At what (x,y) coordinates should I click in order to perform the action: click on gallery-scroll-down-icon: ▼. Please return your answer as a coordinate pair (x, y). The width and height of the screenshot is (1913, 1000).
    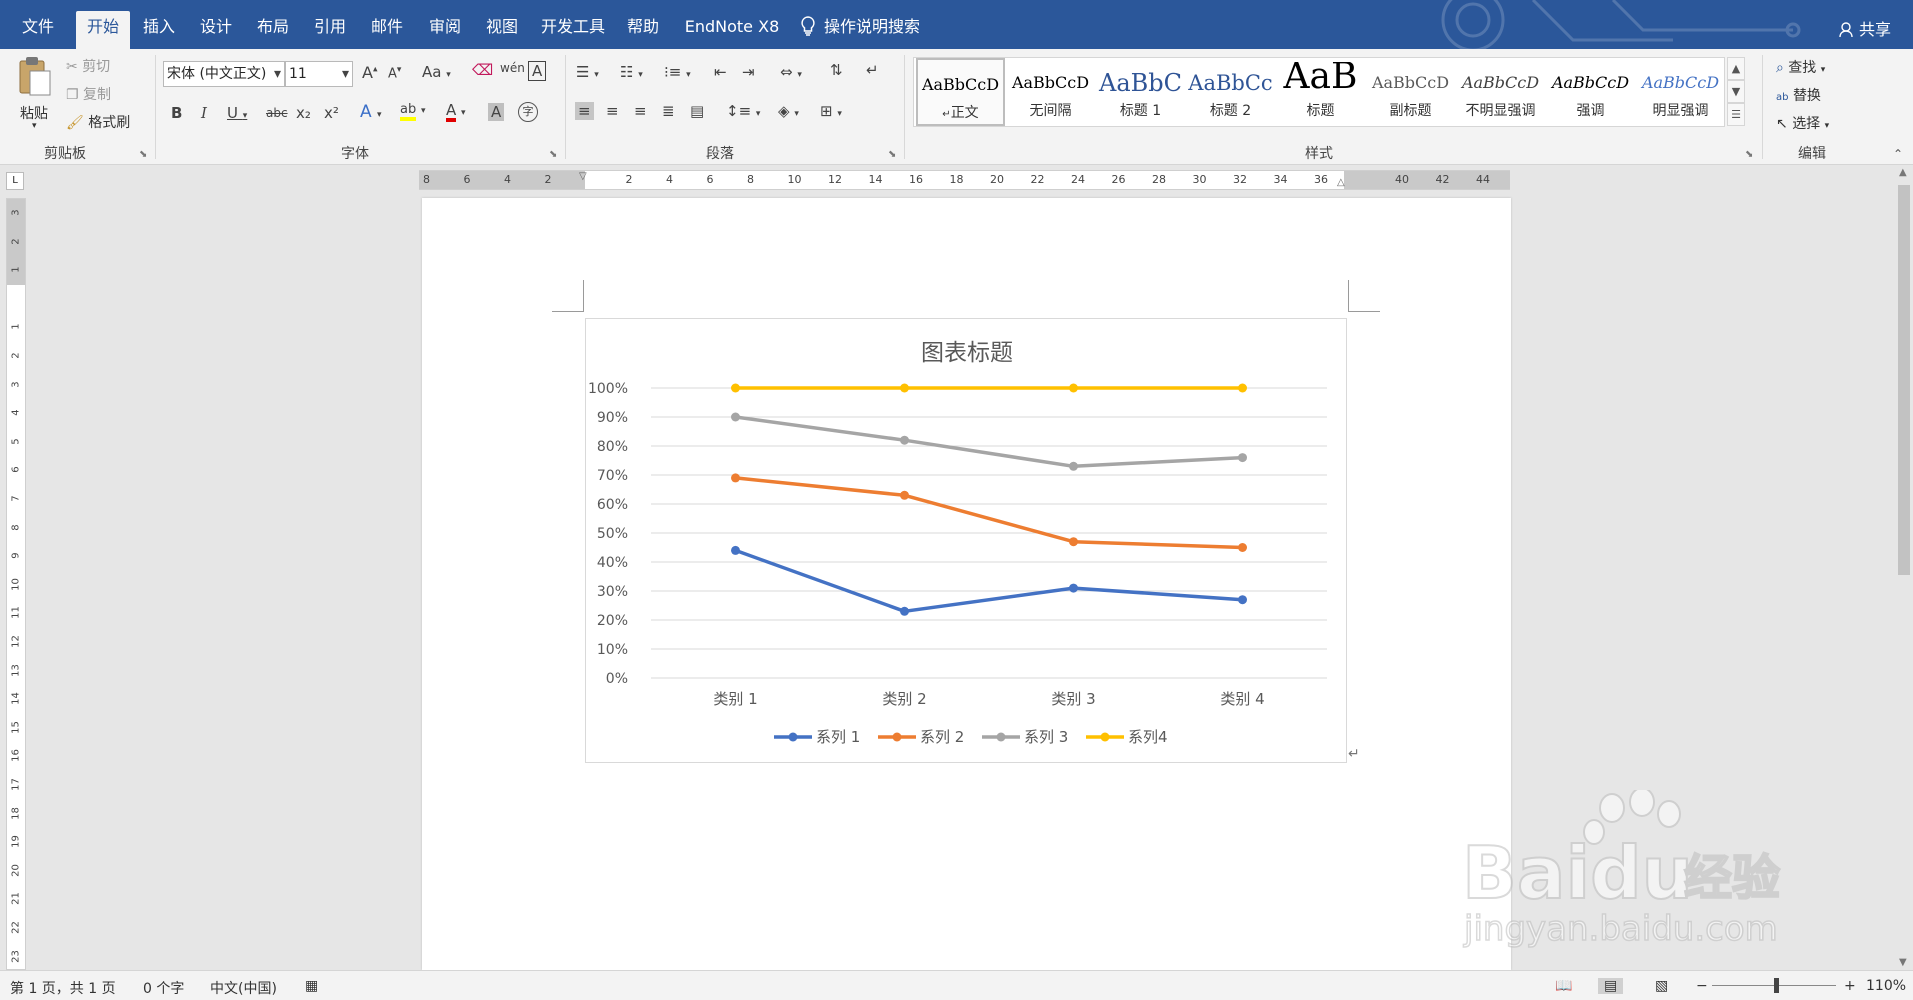
    Looking at the image, I should click on (1736, 91).